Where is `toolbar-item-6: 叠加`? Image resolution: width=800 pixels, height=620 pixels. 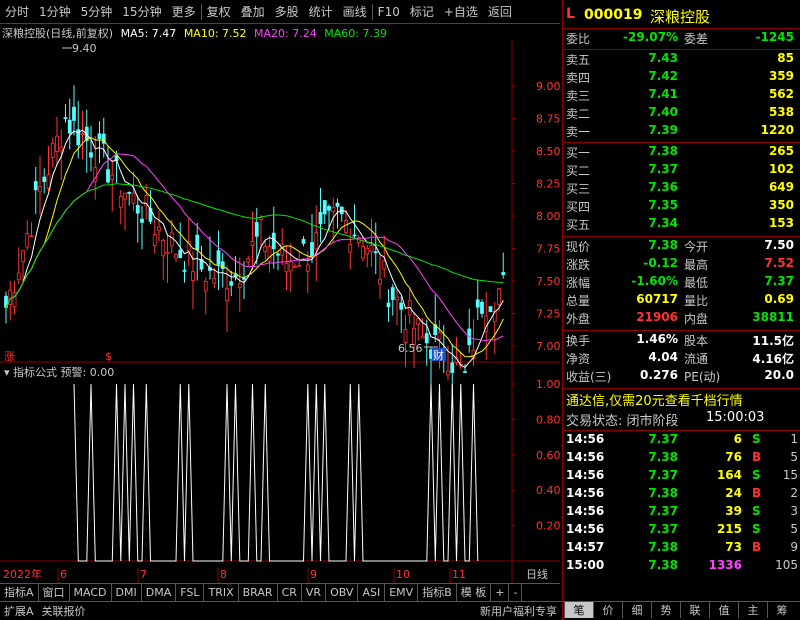 toolbar-item-6: 叠加 is located at coordinates (253, 11).